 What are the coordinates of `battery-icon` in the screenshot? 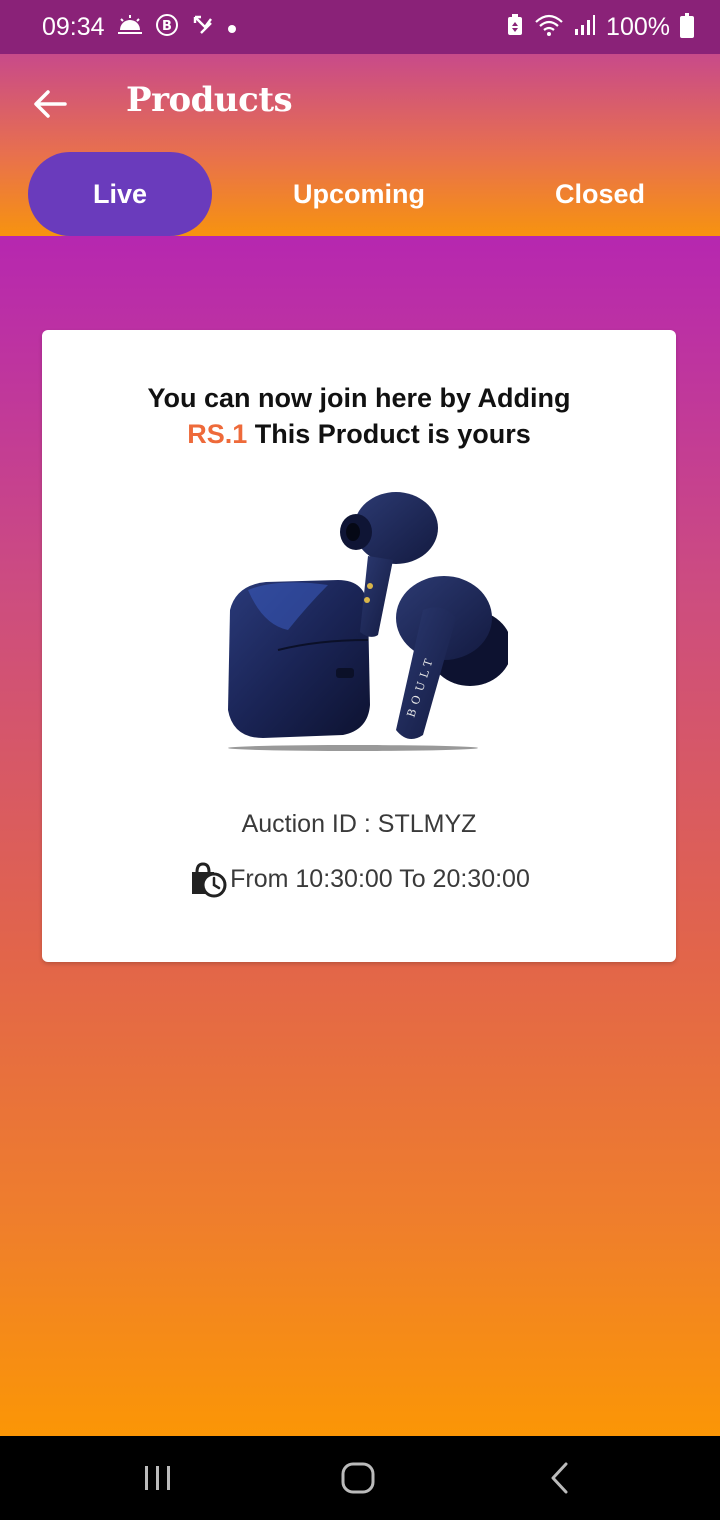 It's located at (687, 25).